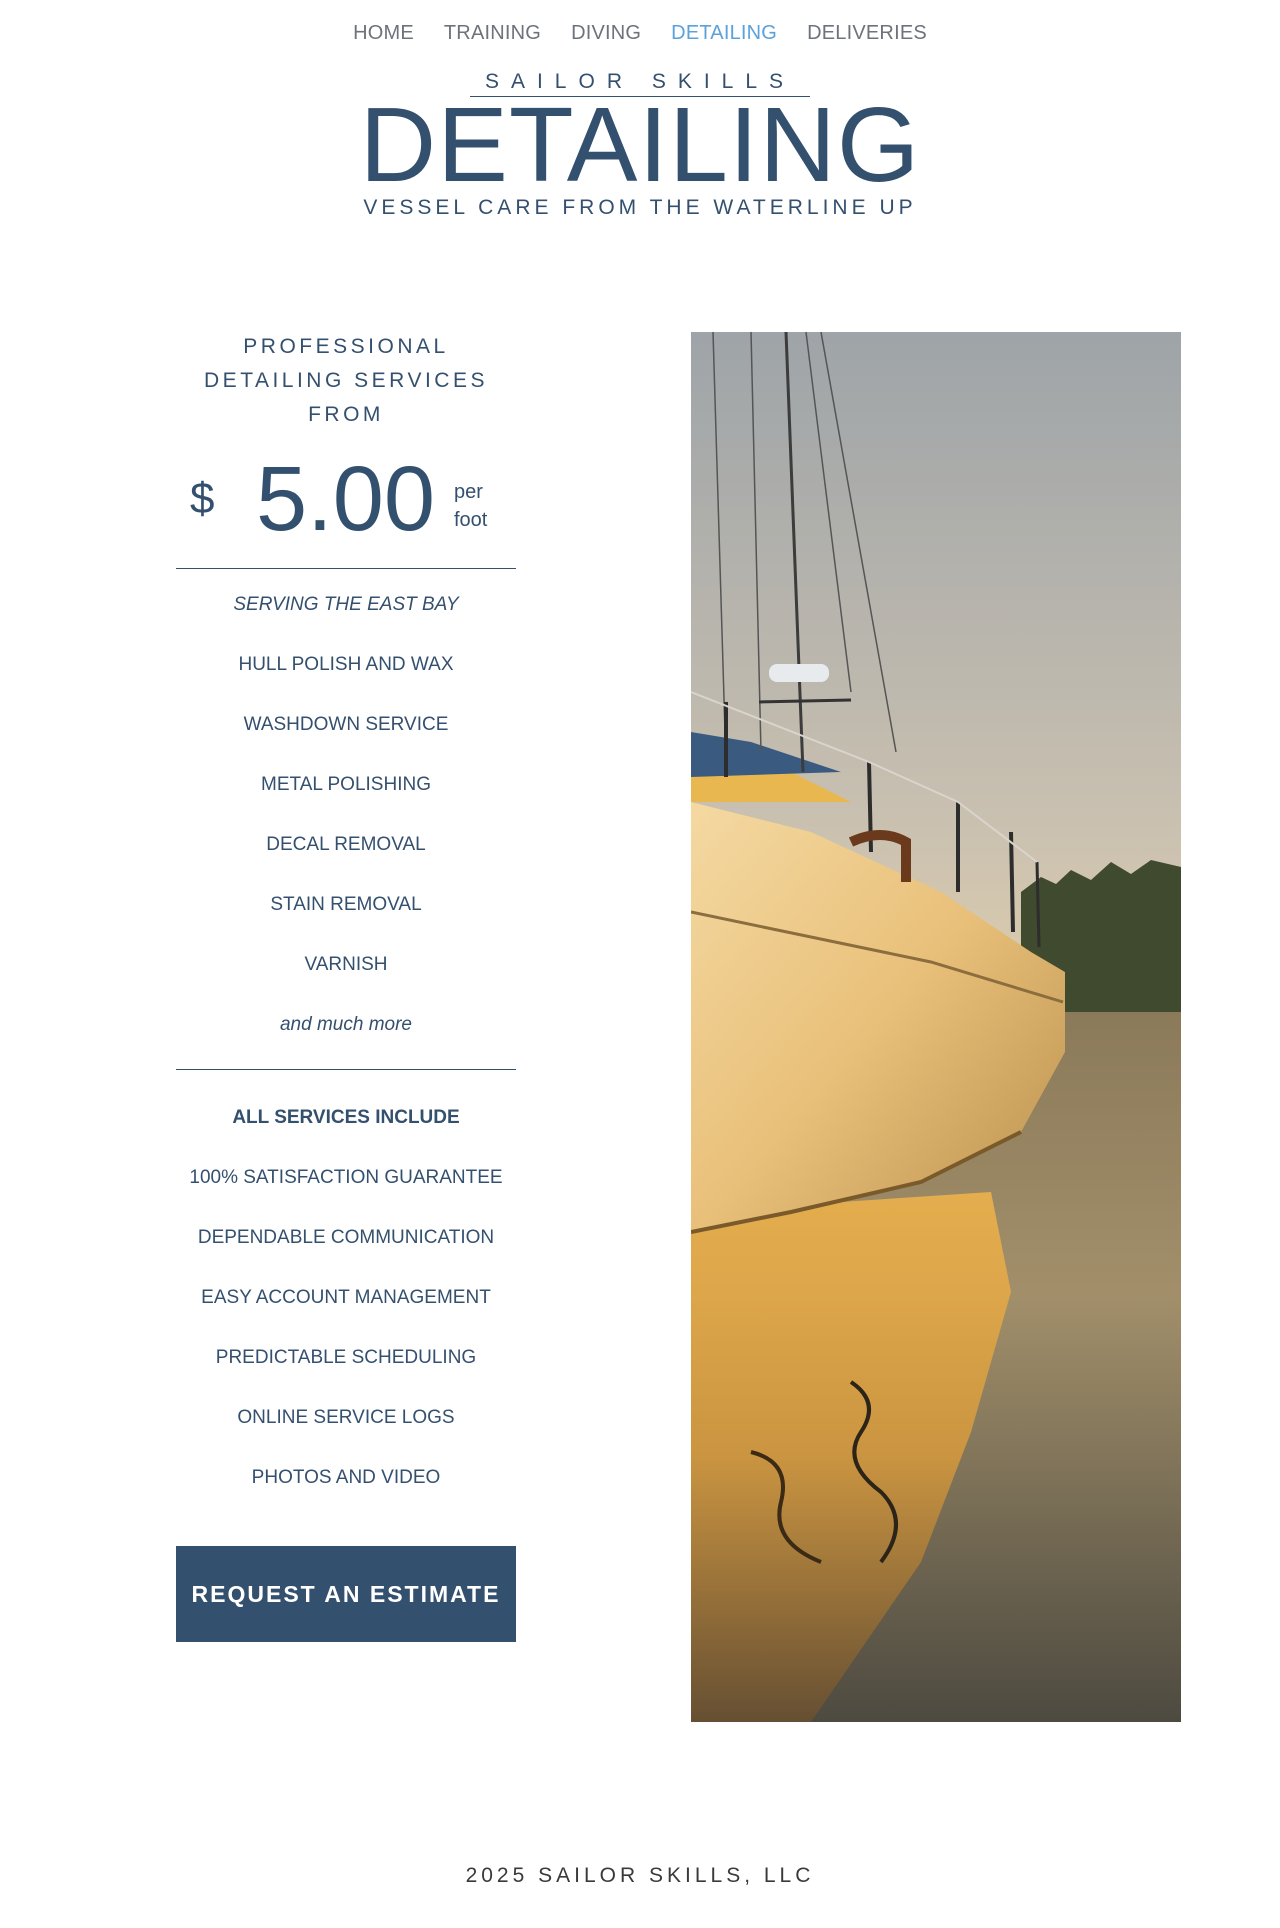 This screenshot has height=1928, width=1280. Describe the element at coordinates (471, 520) in the screenshot. I see `price-unit-line: foot` at that location.